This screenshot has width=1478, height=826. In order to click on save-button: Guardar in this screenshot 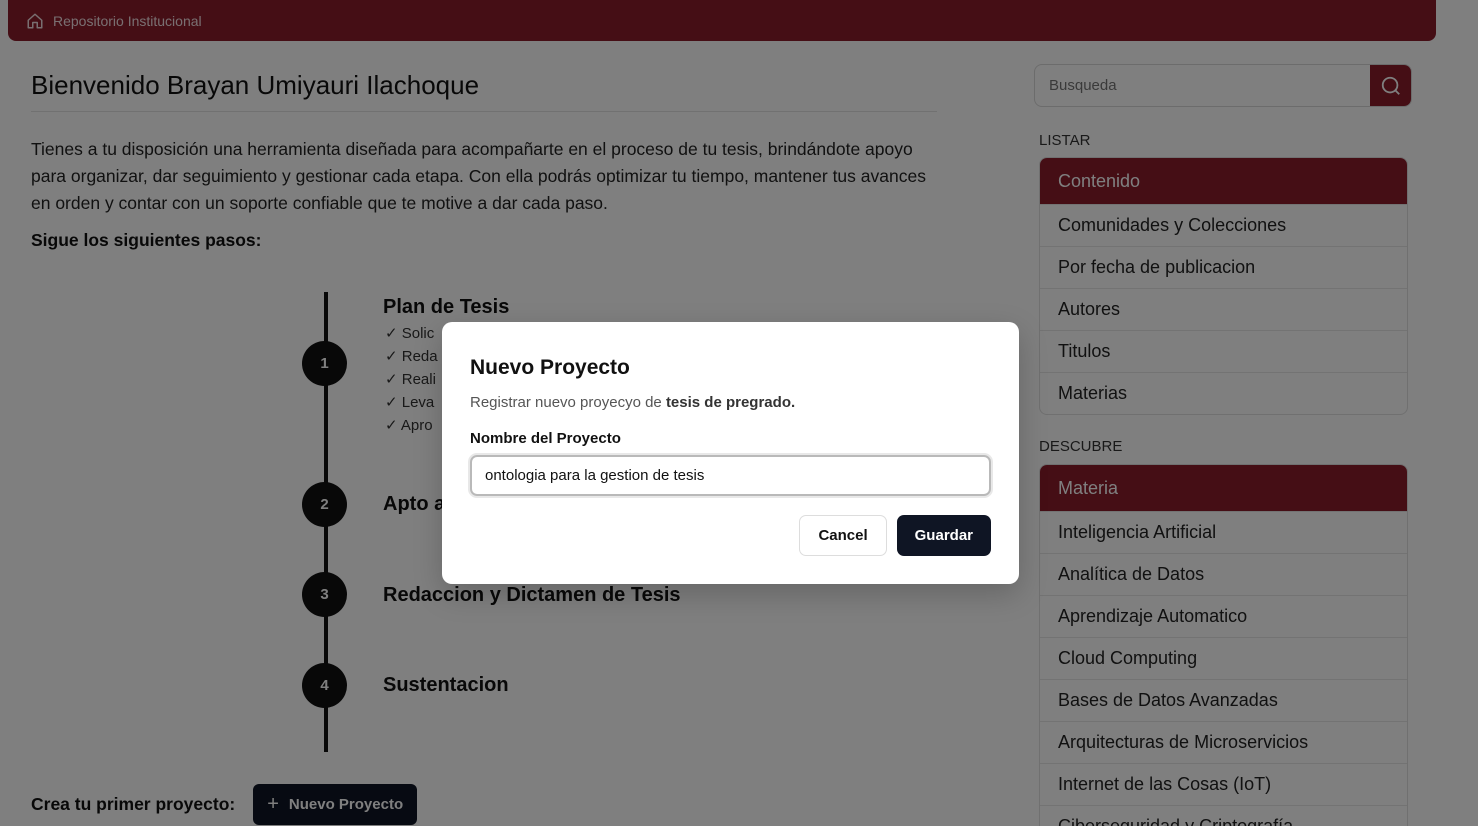, I will do `click(943, 535)`.